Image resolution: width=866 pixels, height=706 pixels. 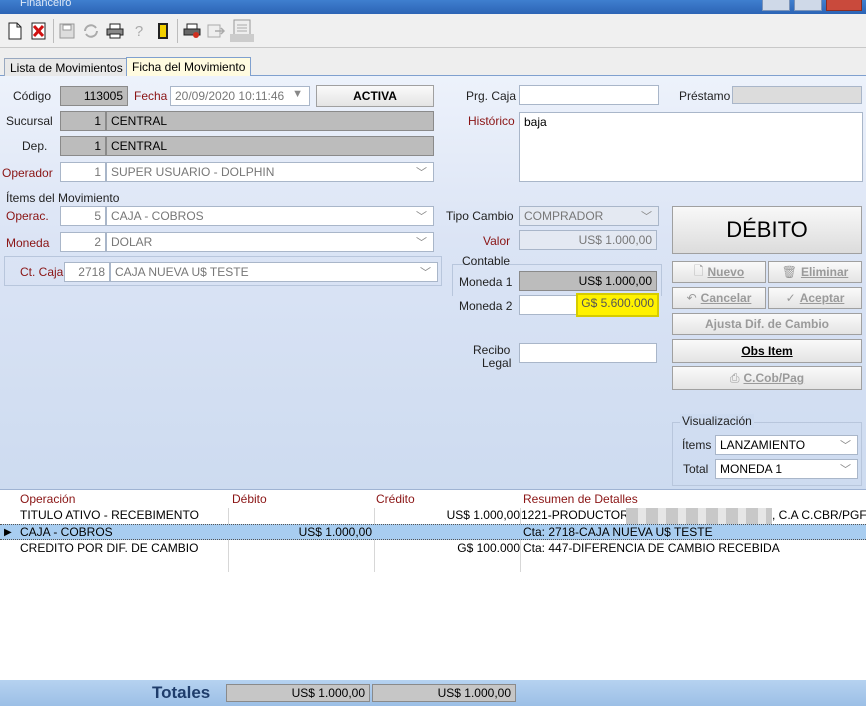 I want to click on prg-caja-field, so click(x=589, y=95).